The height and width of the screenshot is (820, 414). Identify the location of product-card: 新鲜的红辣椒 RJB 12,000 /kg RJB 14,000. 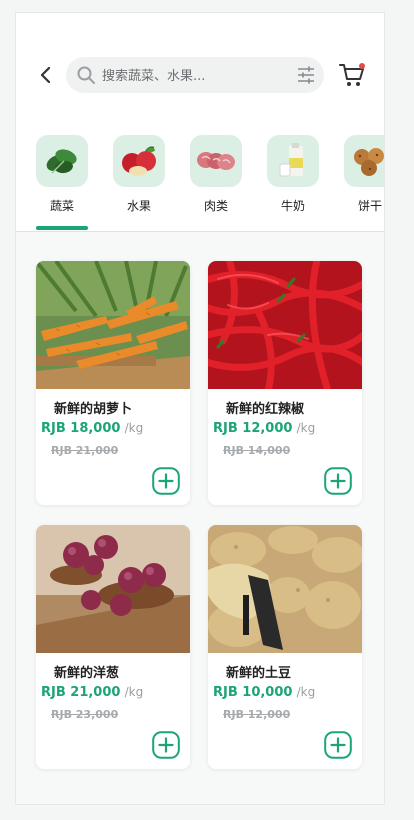
(285, 383).